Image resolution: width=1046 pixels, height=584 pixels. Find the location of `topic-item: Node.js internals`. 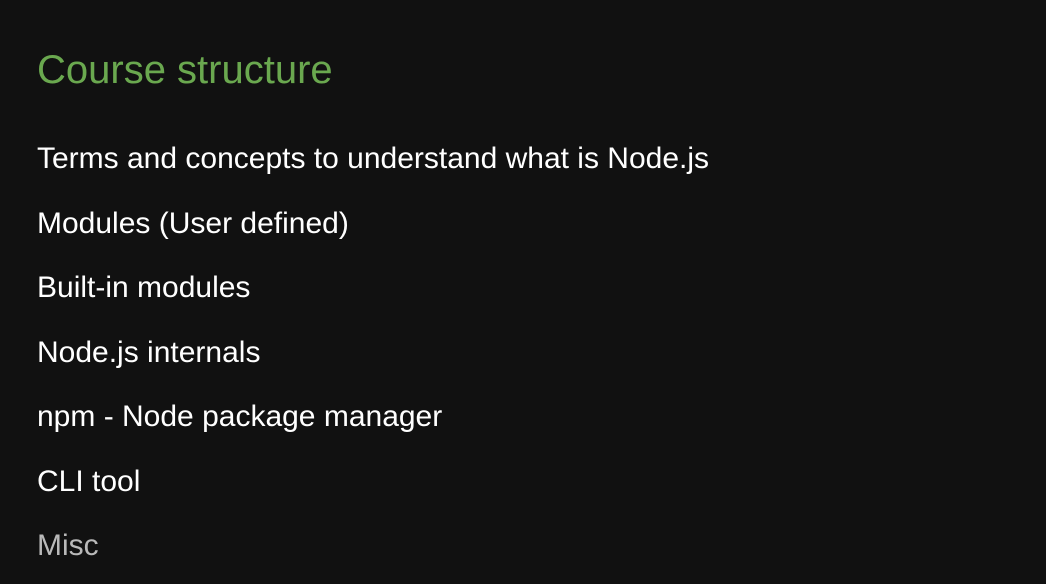

topic-item: Node.js internals is located at coordinates (149, 352).